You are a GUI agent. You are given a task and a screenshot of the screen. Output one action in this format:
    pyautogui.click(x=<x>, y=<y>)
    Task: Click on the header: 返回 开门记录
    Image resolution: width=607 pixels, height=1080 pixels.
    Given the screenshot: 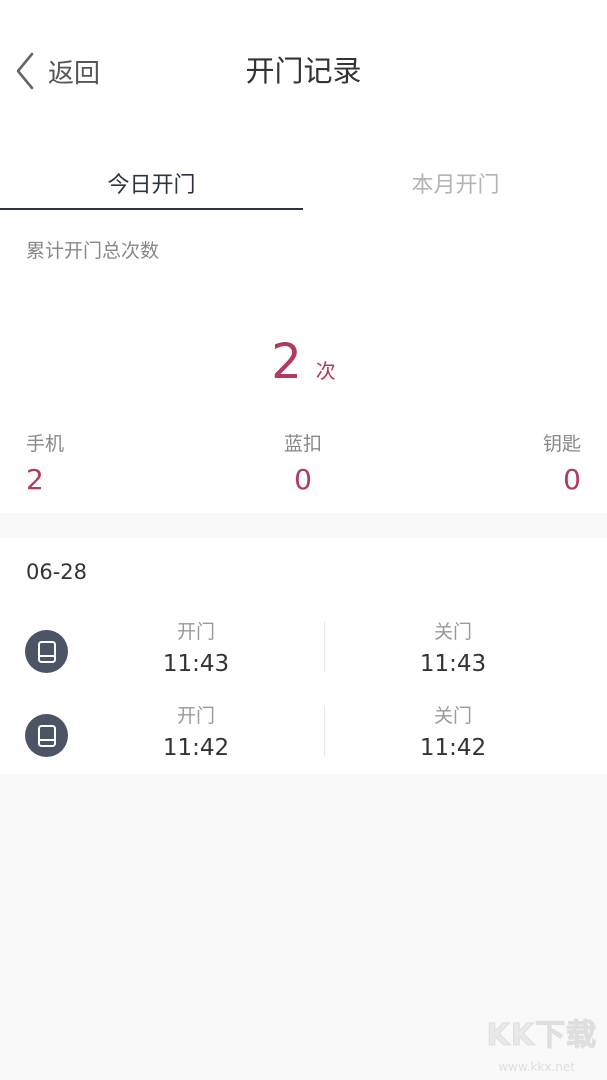 What is the action you would take?
    pyautogui.click(x=303, y=70)
    